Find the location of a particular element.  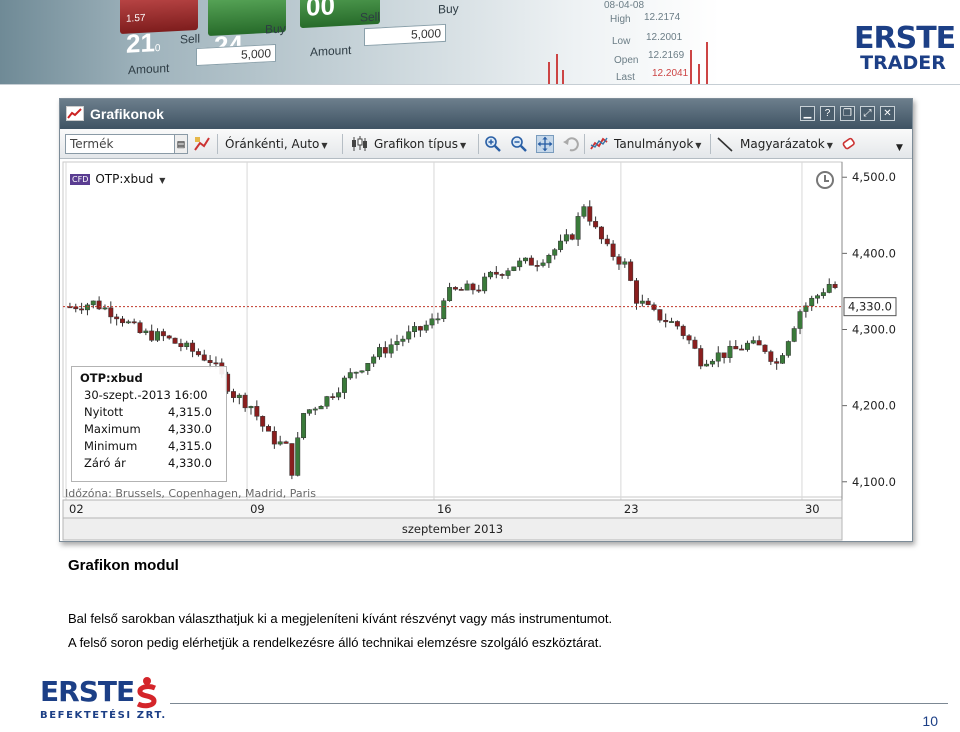

sell-label: Sell is located at coordinates (190, 39).